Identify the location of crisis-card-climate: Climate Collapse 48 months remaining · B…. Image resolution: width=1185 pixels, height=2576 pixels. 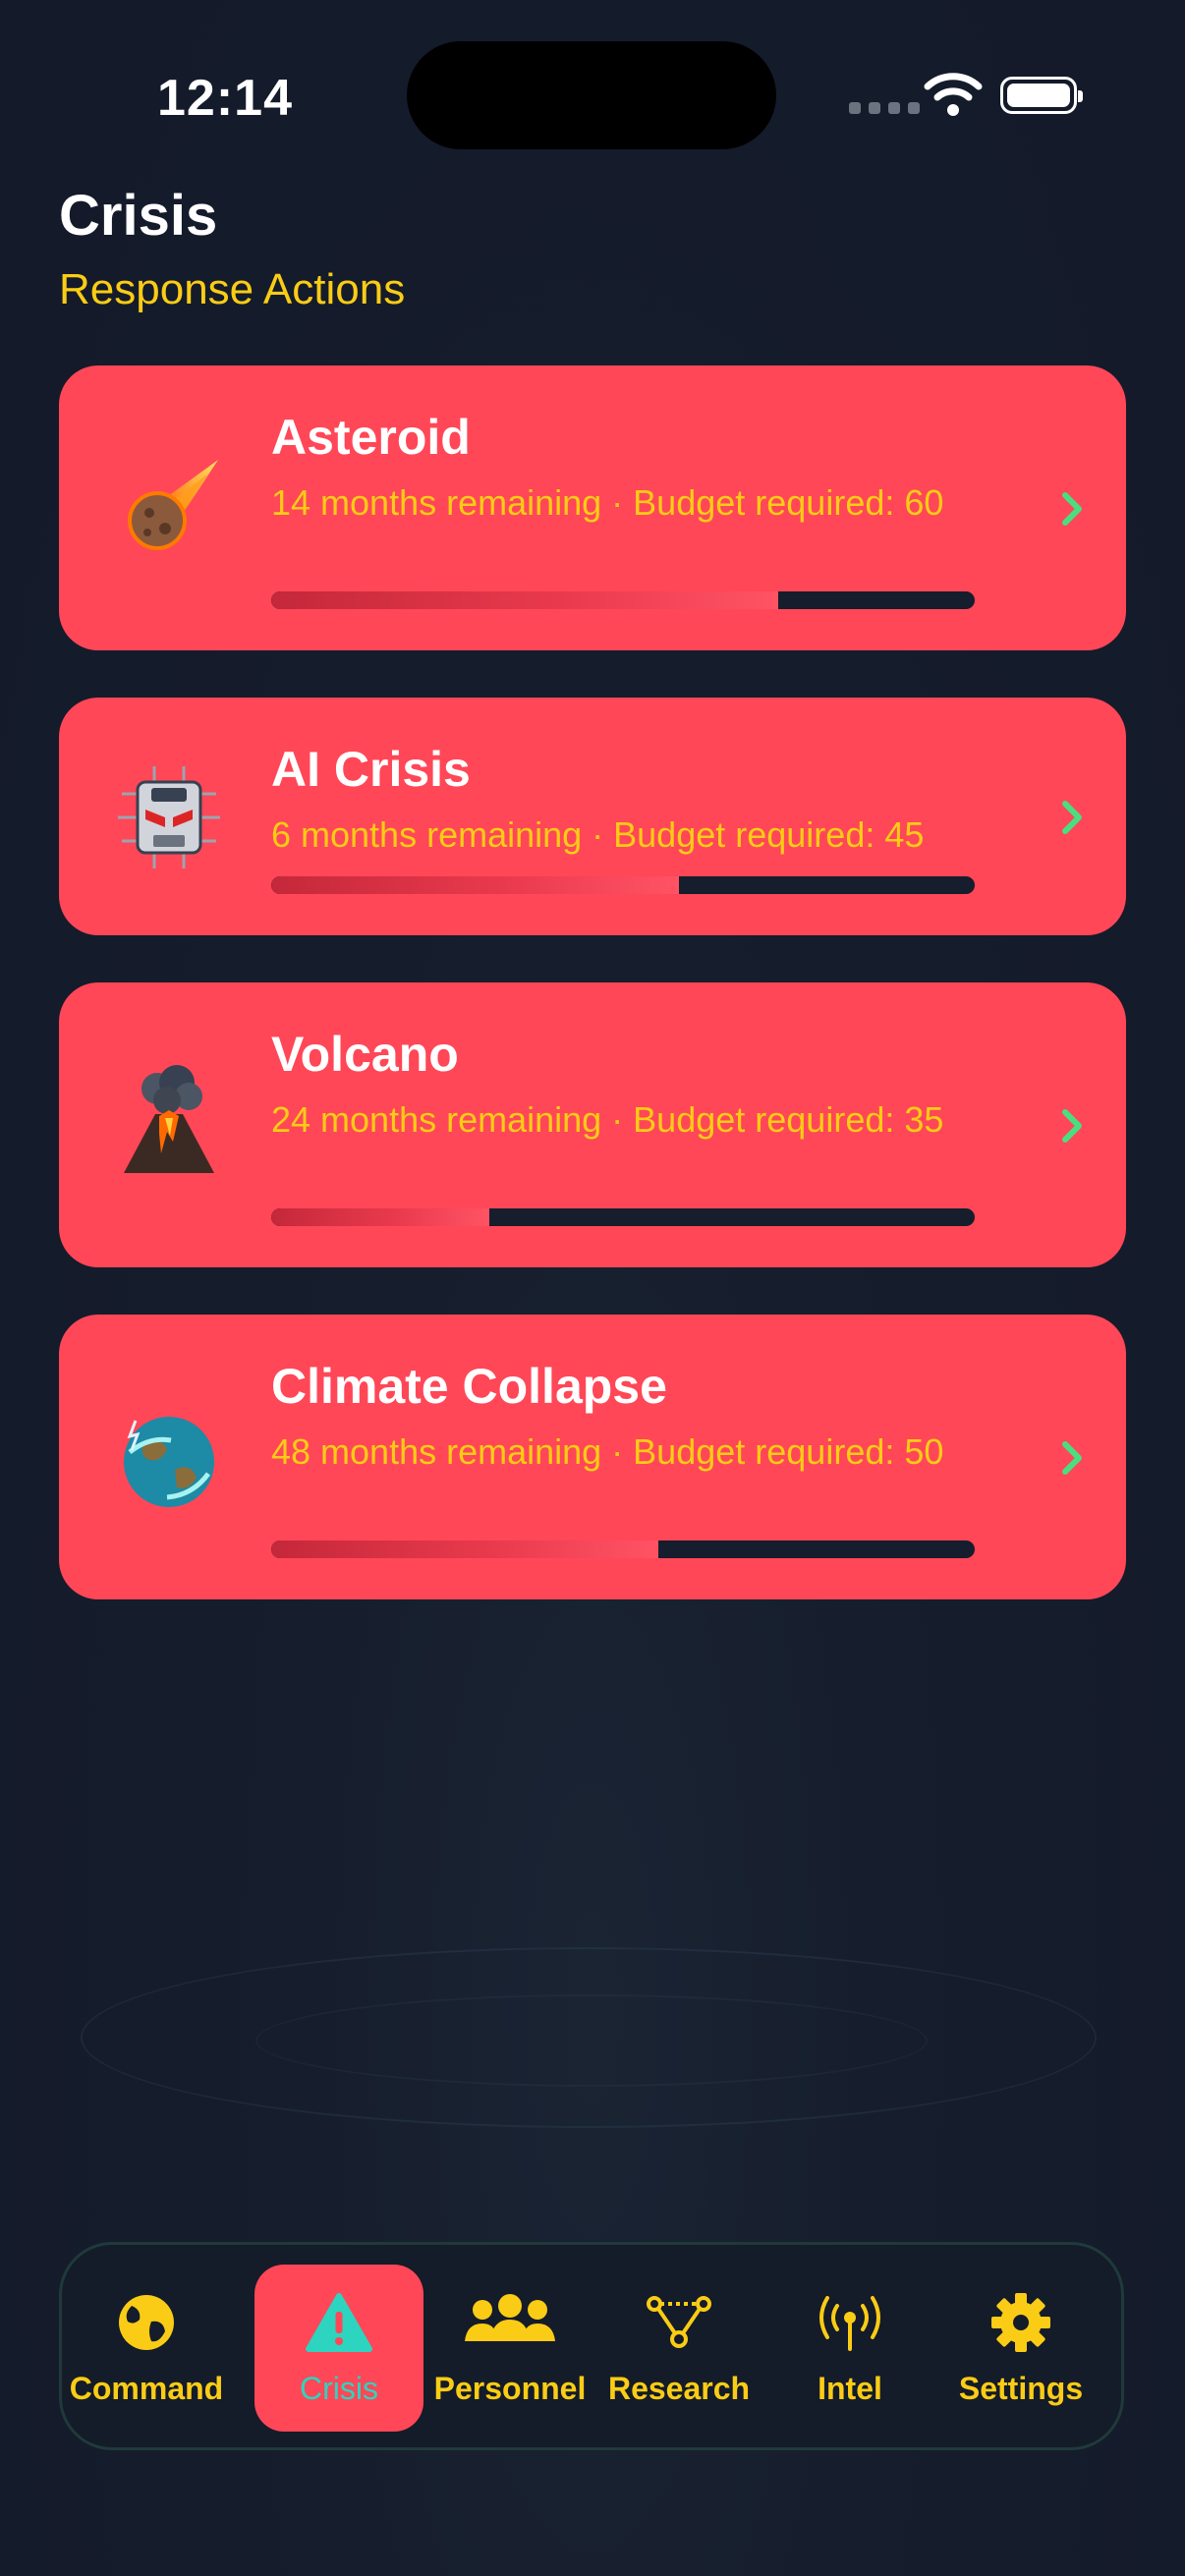
(592, 1457).